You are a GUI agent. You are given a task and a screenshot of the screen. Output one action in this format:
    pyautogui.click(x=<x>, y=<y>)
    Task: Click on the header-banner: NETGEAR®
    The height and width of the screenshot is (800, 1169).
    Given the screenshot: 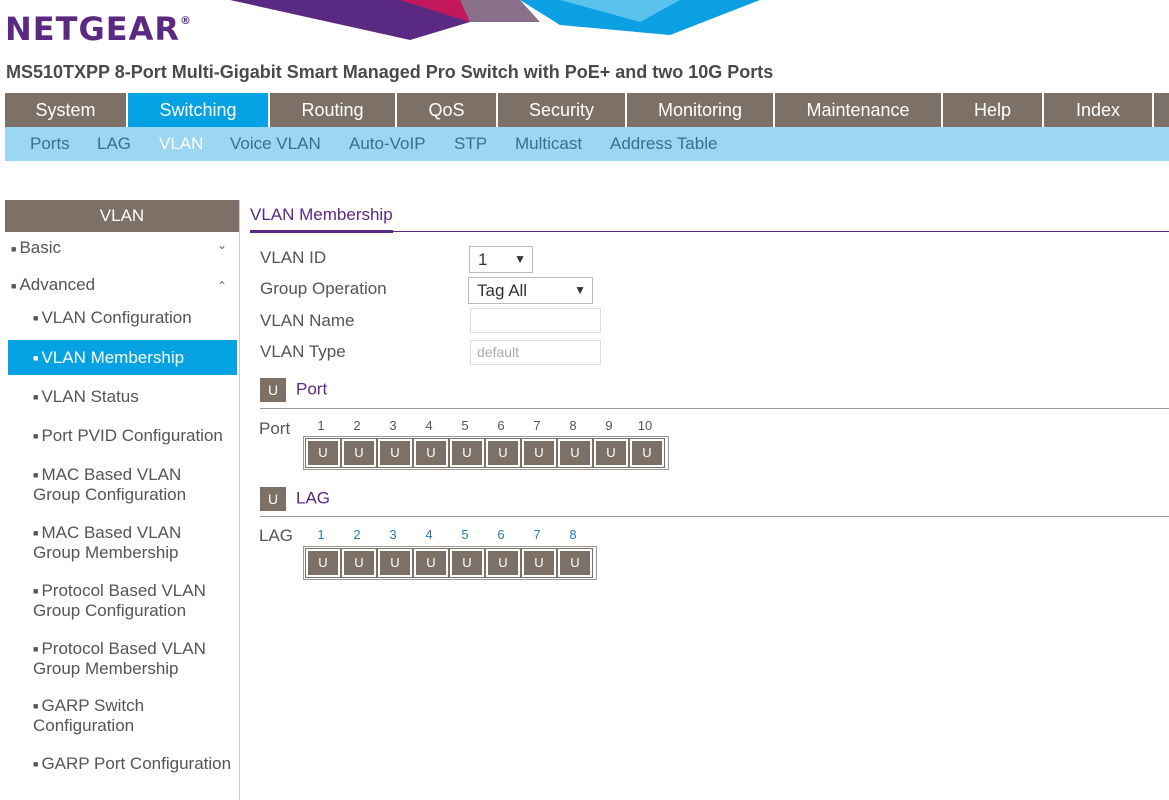 What is the action you would take?
    pyautogui.click(x=584, y=30)
    